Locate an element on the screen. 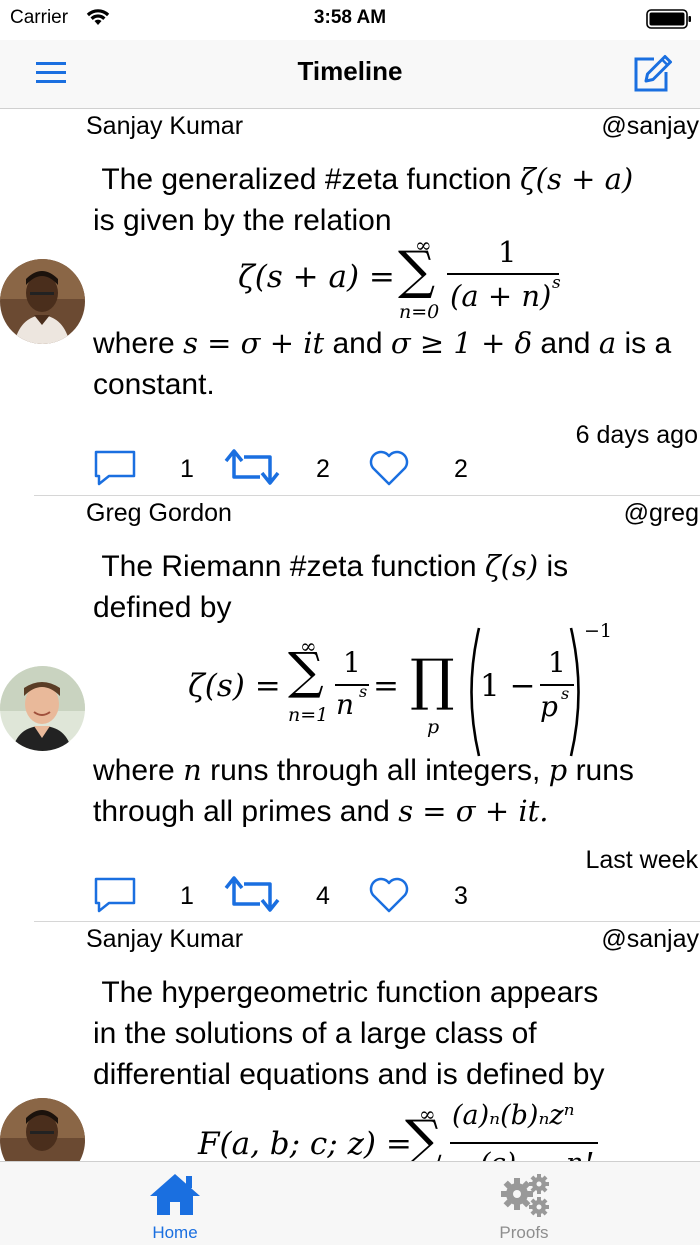 The width and height of the screenshot is (700, 1245). fraction-numerator: (a)ₙ(b)ₙzⁿ is located at coordinates (513, 1115).